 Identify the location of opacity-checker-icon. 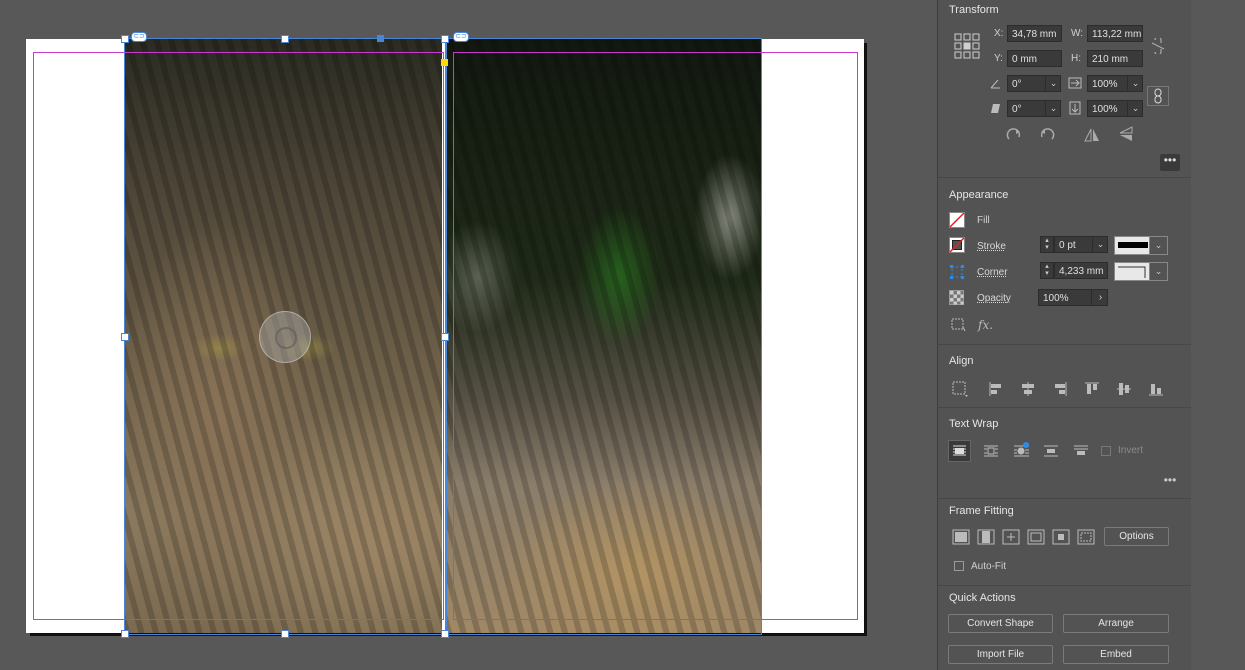
(956, 297).